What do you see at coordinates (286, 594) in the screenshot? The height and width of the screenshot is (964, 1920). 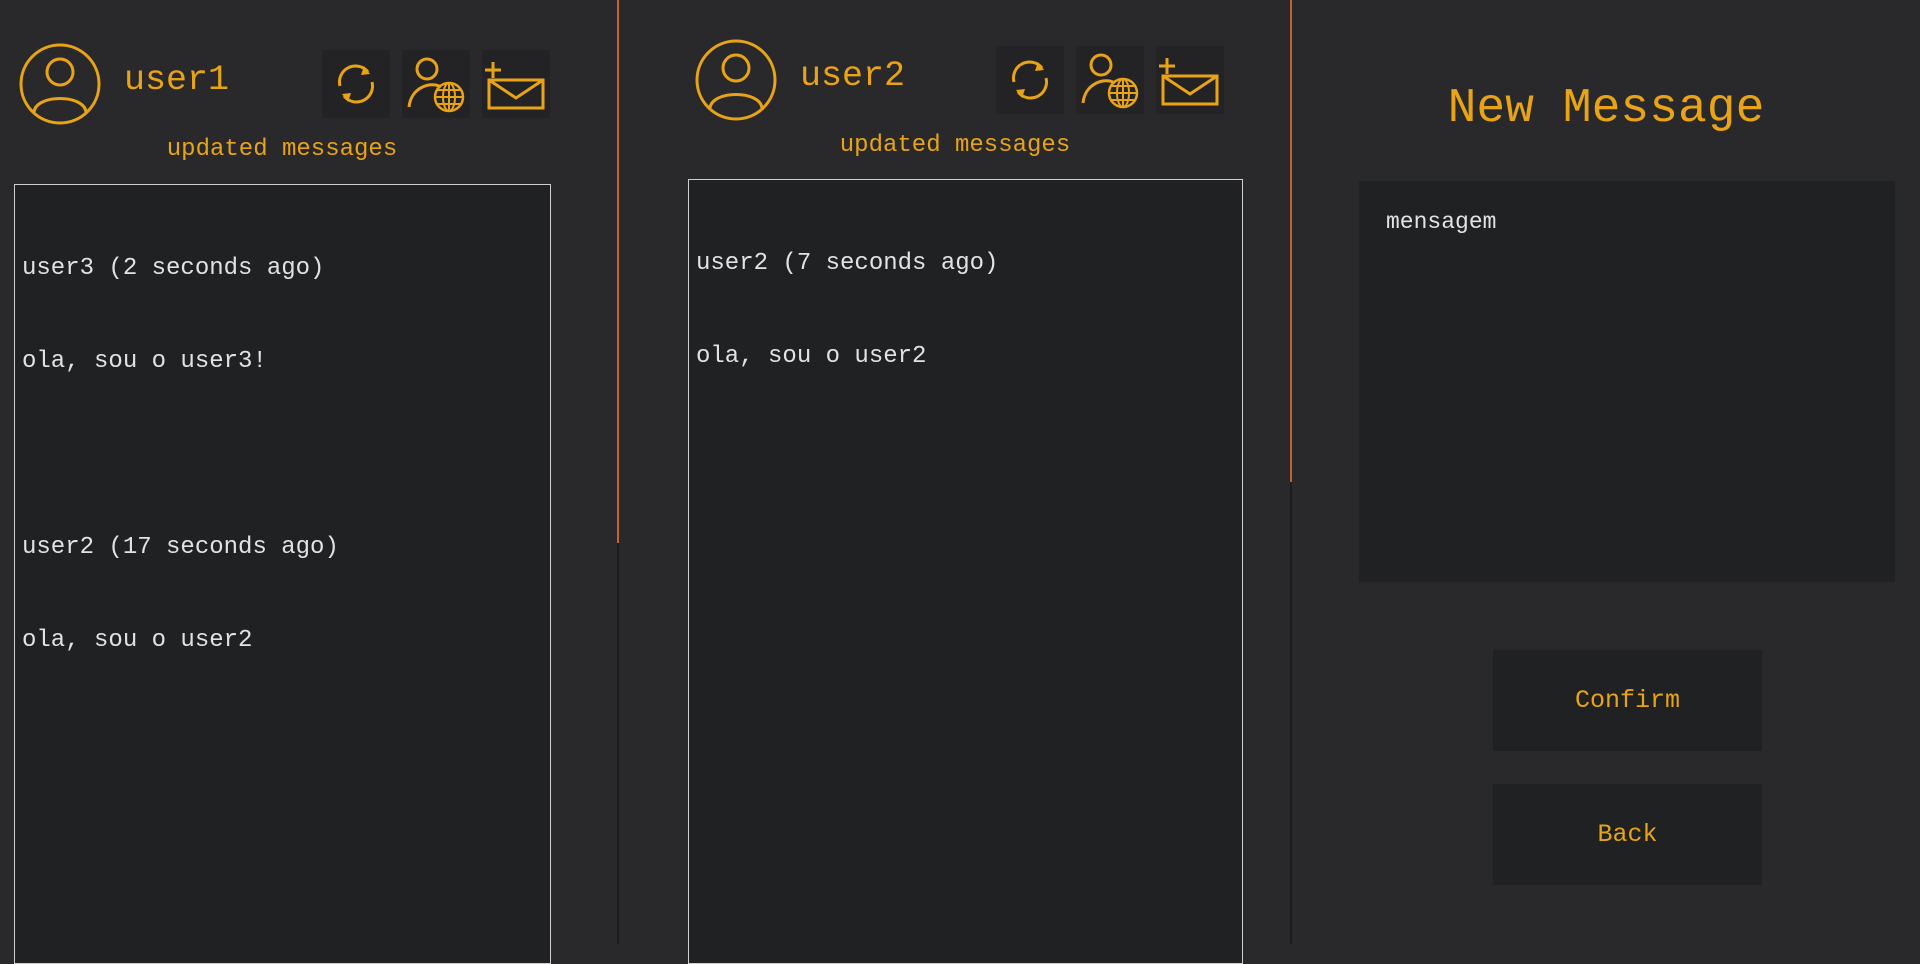 I see `list-item: user2 (17 seconds ago) ola, sou o user2` at bounding box center [286, 594].